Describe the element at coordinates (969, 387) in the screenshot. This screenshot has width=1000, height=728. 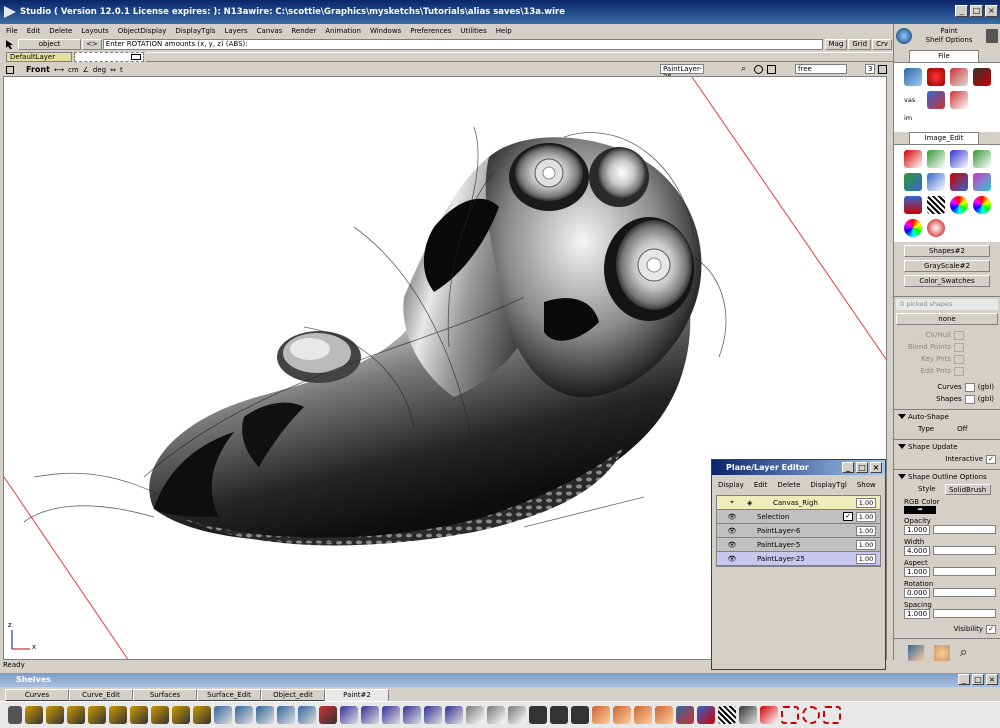
I see `curves-checkbox` at that location.